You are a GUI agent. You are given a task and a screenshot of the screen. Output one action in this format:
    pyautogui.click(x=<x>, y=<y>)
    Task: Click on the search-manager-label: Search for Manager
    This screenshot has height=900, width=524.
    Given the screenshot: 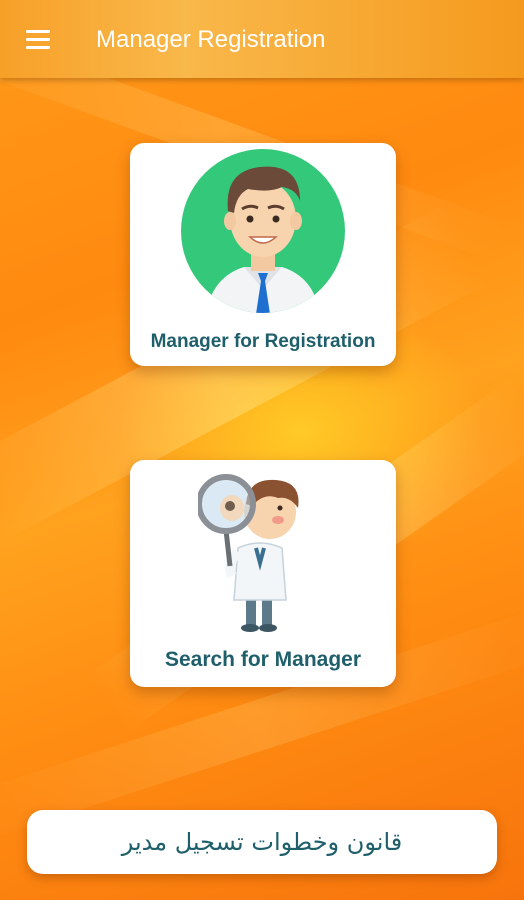 What is the action you would take?
    pyautogui.click(x=263, y=659)
    